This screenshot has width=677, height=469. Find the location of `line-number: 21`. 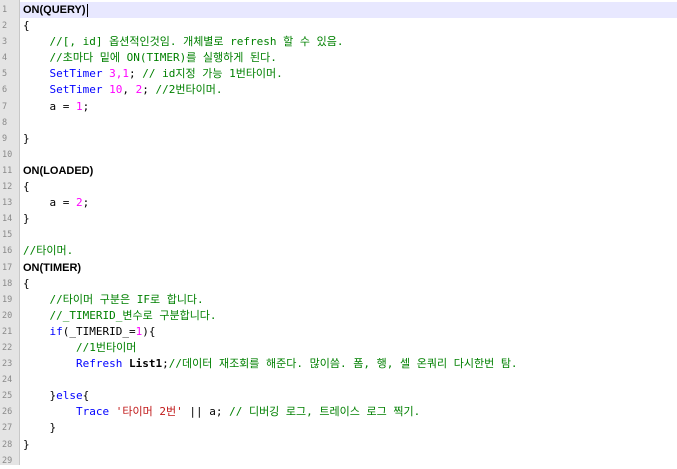

line-number: 21 is located at coordinates (7, 331).